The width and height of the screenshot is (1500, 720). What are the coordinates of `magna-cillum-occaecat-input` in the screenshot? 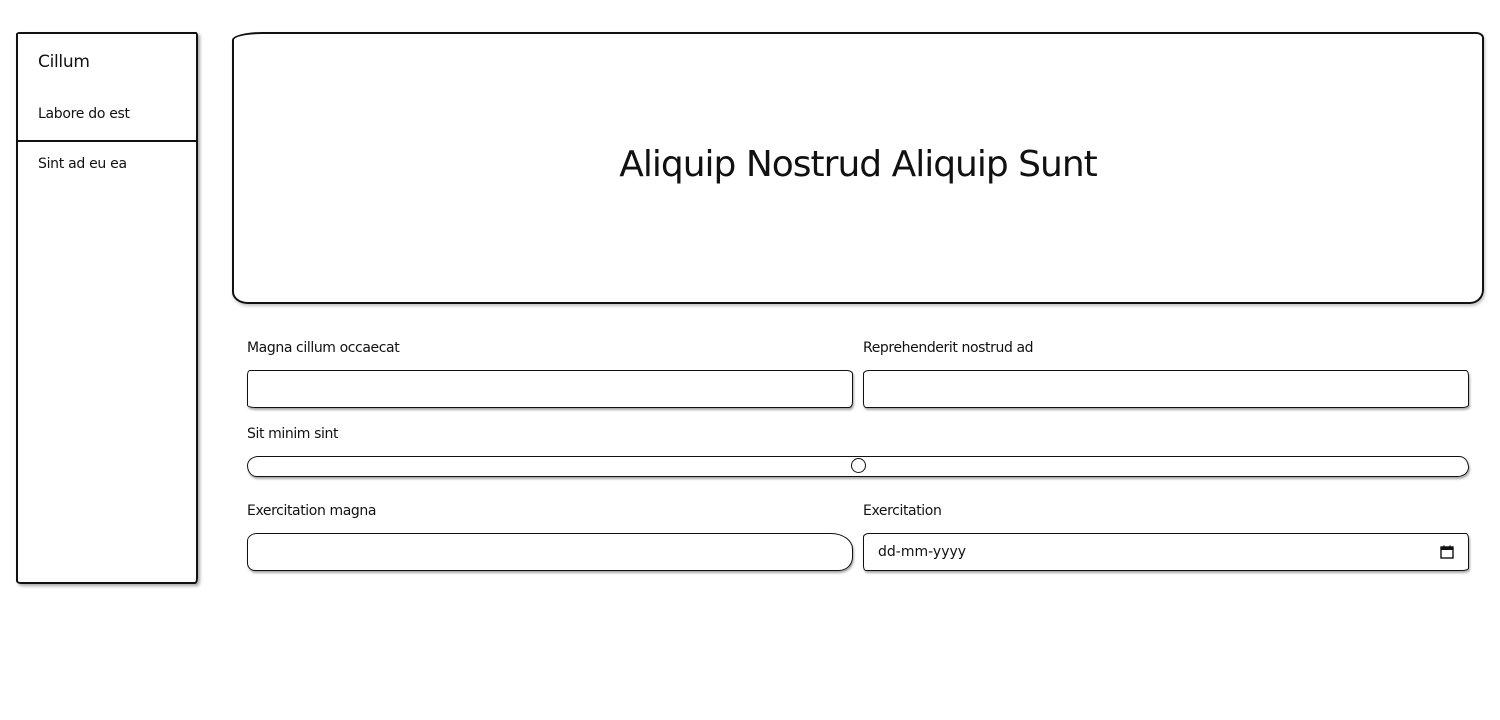 It's located at (550, 389).